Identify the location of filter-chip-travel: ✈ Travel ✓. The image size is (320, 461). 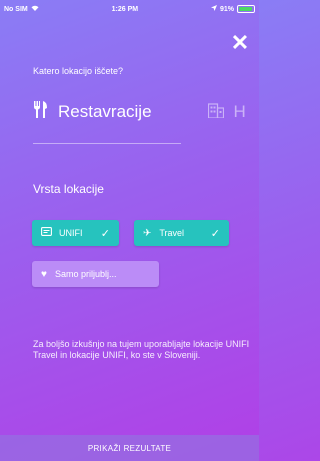
(181, 233).